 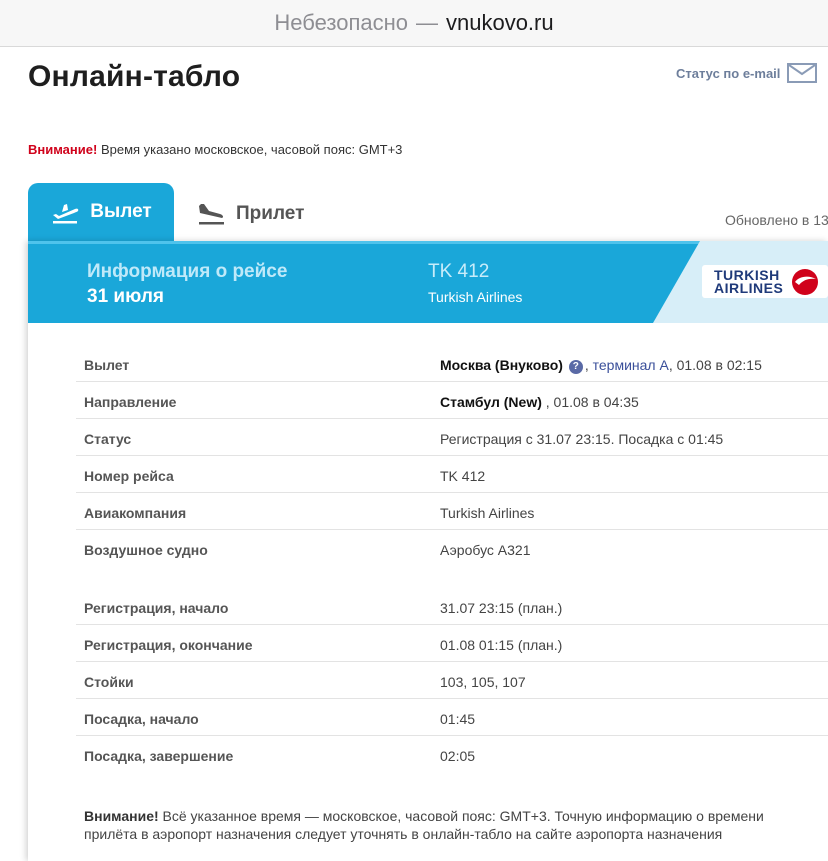 I want to click on email-status-link: Статус по e-mail, so click(x=747, y=73).